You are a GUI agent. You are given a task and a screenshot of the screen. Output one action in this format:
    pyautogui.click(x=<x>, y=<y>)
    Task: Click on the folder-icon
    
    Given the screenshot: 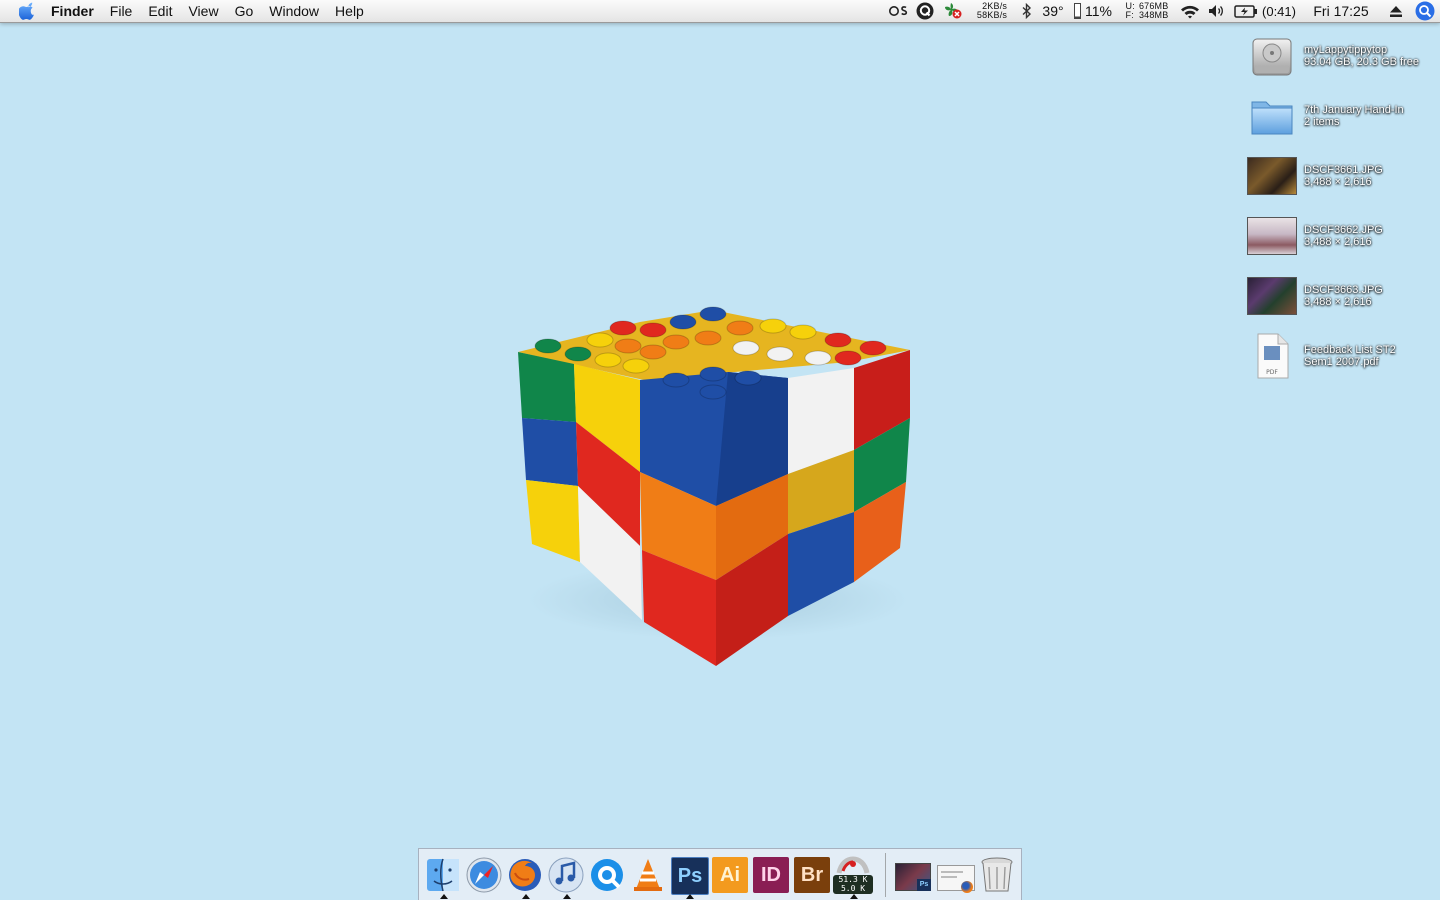 What is the action you would take?
    pyautogui.click(x=1272, y=116)
    